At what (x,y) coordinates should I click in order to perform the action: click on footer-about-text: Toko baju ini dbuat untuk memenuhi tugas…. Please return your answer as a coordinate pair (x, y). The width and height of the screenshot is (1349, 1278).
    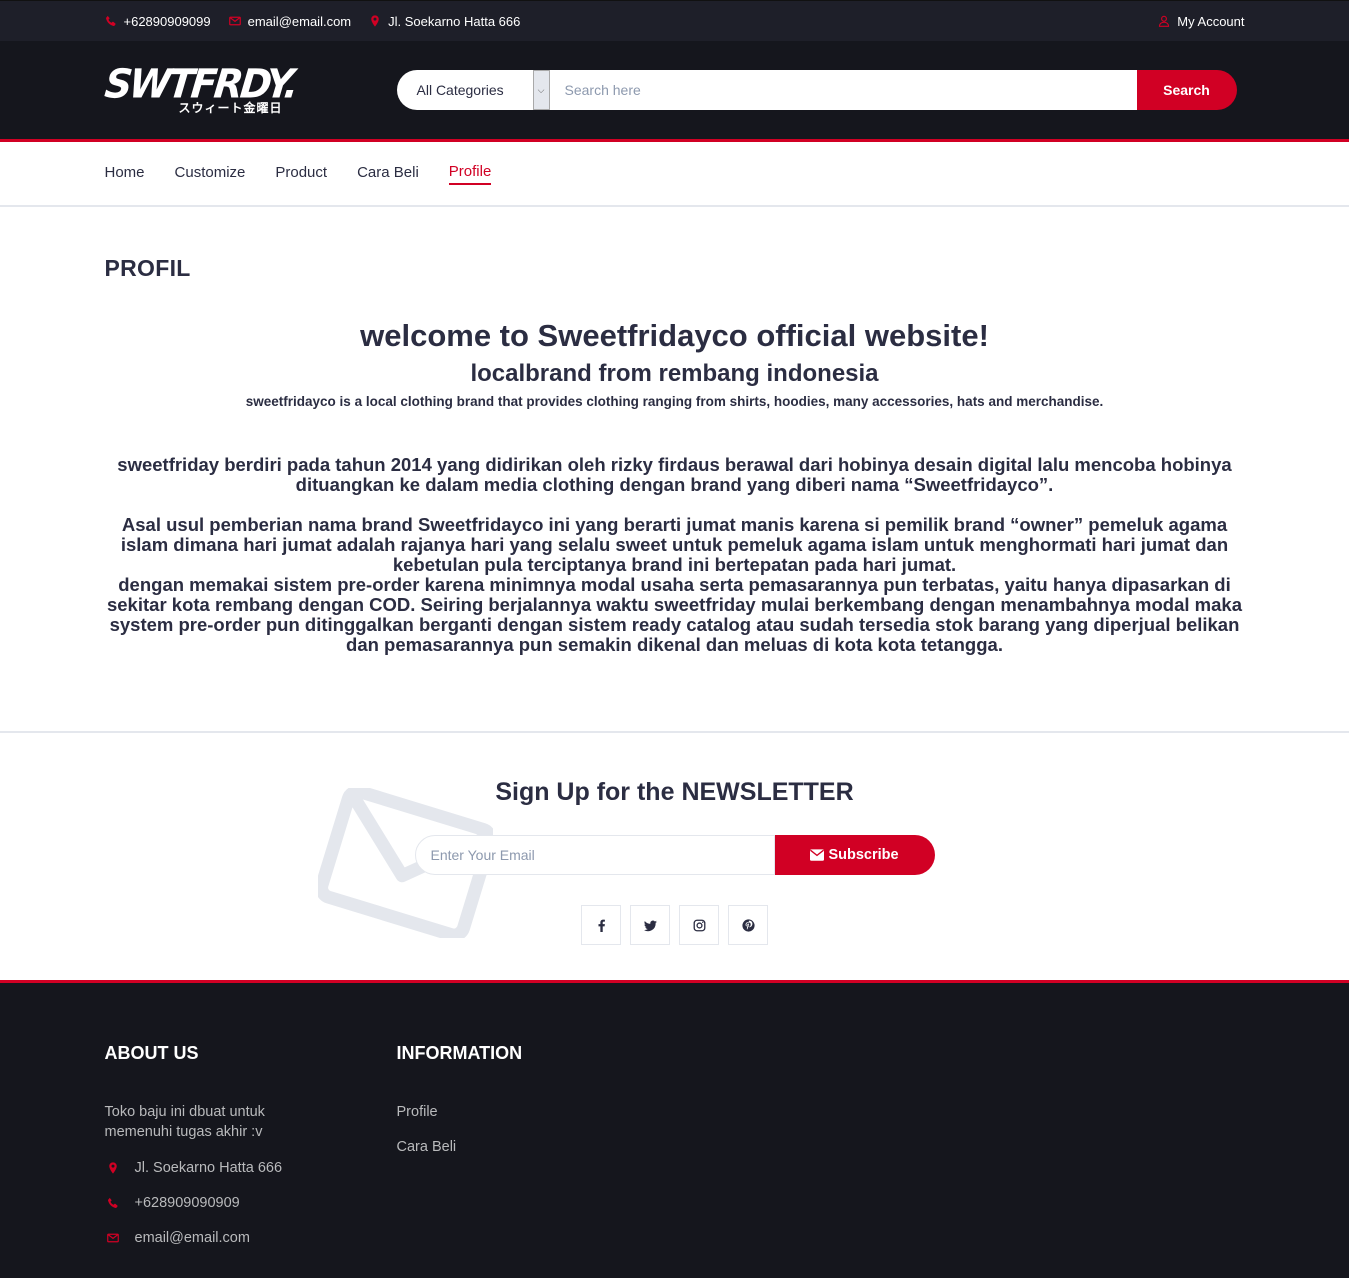
    Looking at the image, I should click on (184, 1122).